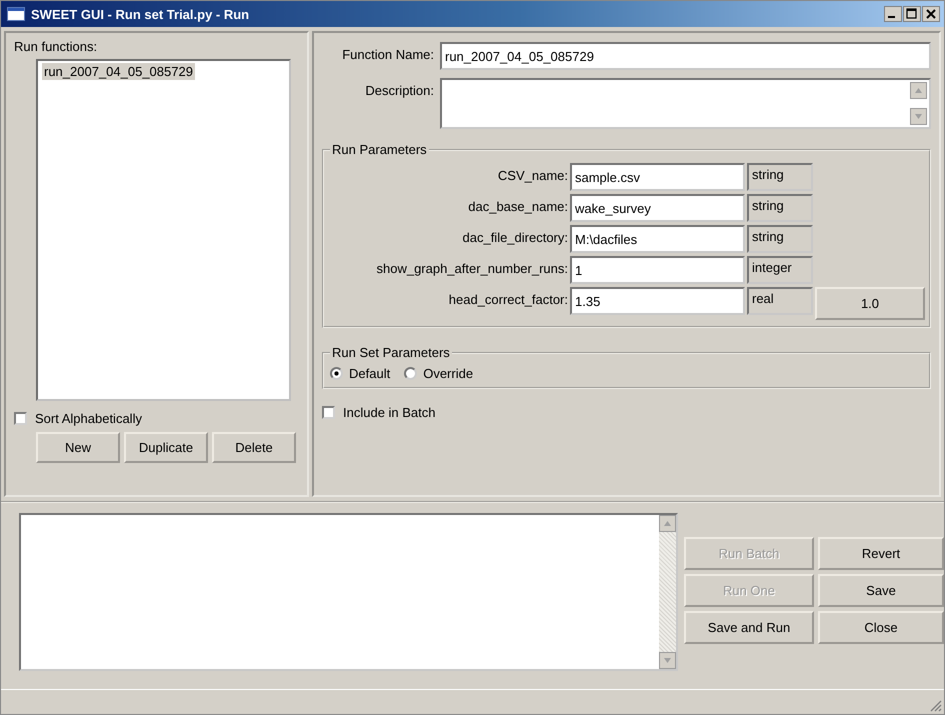 This screenshot has height=715, width=945. Describe the element at coordinates (166, 447) in the screenshot. I see `list-button: Duplicate` at that location.